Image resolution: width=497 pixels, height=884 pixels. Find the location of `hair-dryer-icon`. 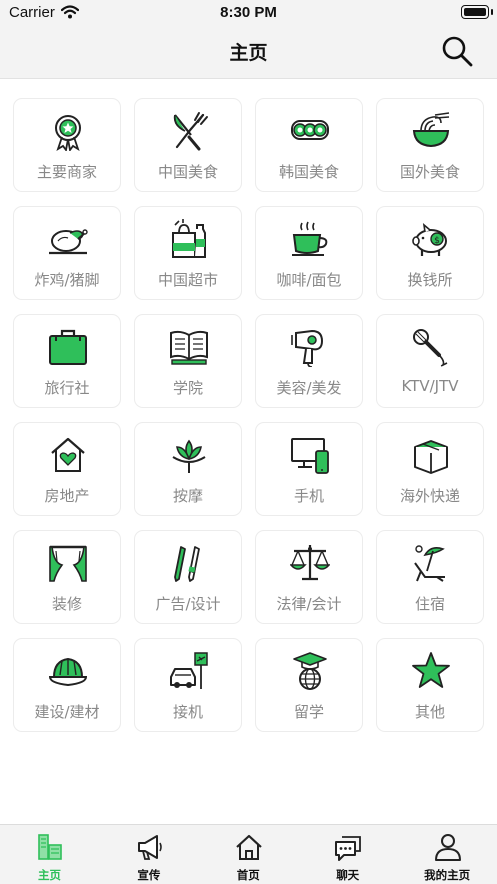

hair-dryer-icon is located at coordinates (307, 348).